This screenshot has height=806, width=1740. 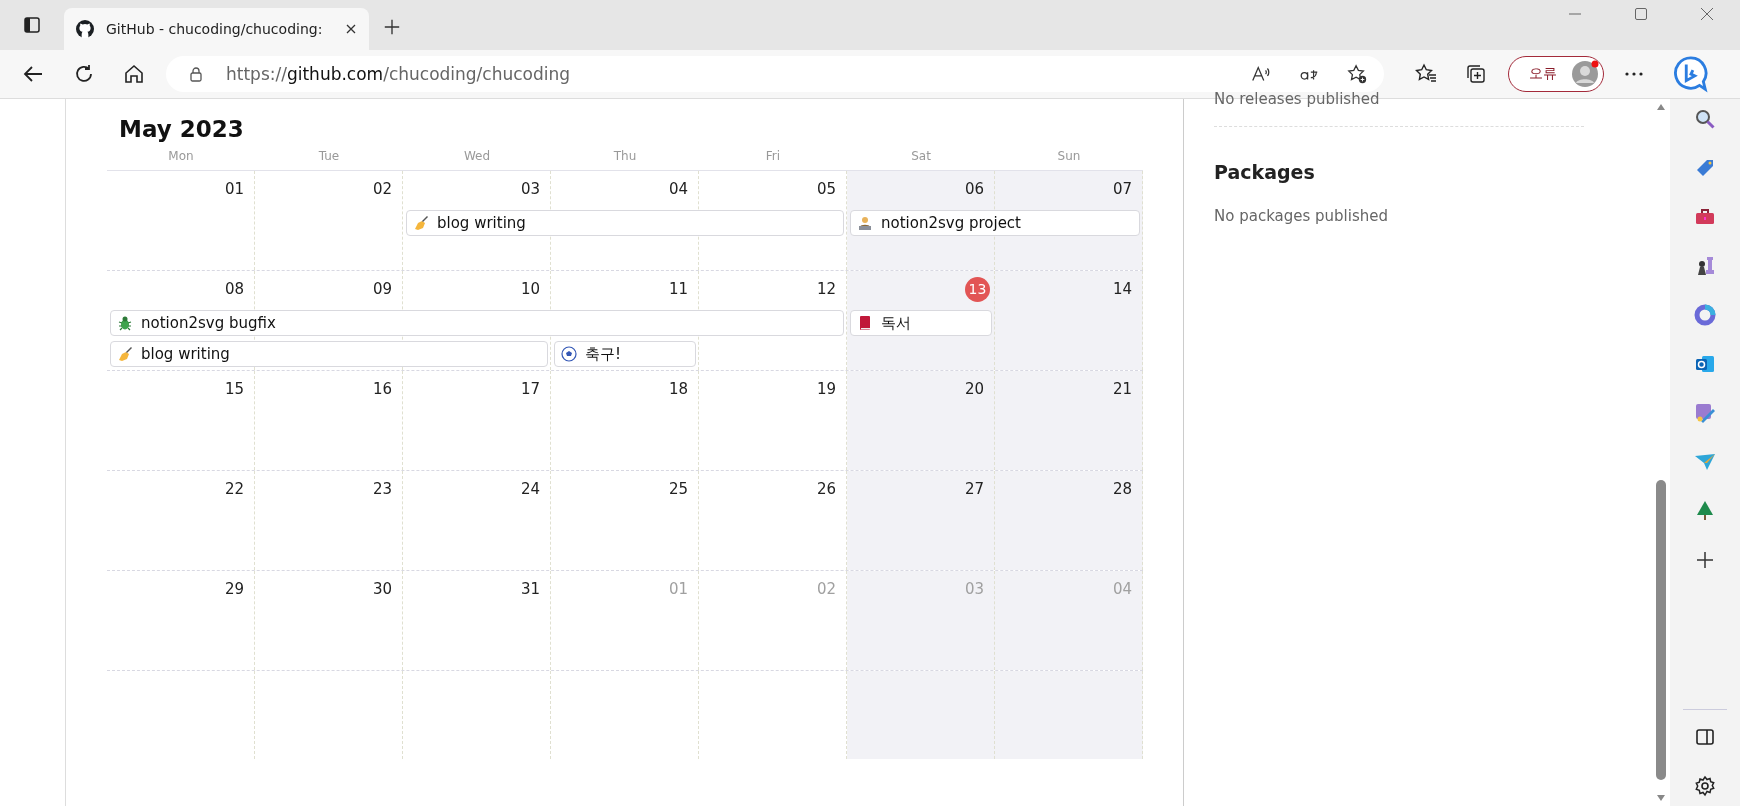 What do you see at coordinates (1122, 189) in the screenshot?
I see `day-number: 07` at bounding box center [1122, 189].